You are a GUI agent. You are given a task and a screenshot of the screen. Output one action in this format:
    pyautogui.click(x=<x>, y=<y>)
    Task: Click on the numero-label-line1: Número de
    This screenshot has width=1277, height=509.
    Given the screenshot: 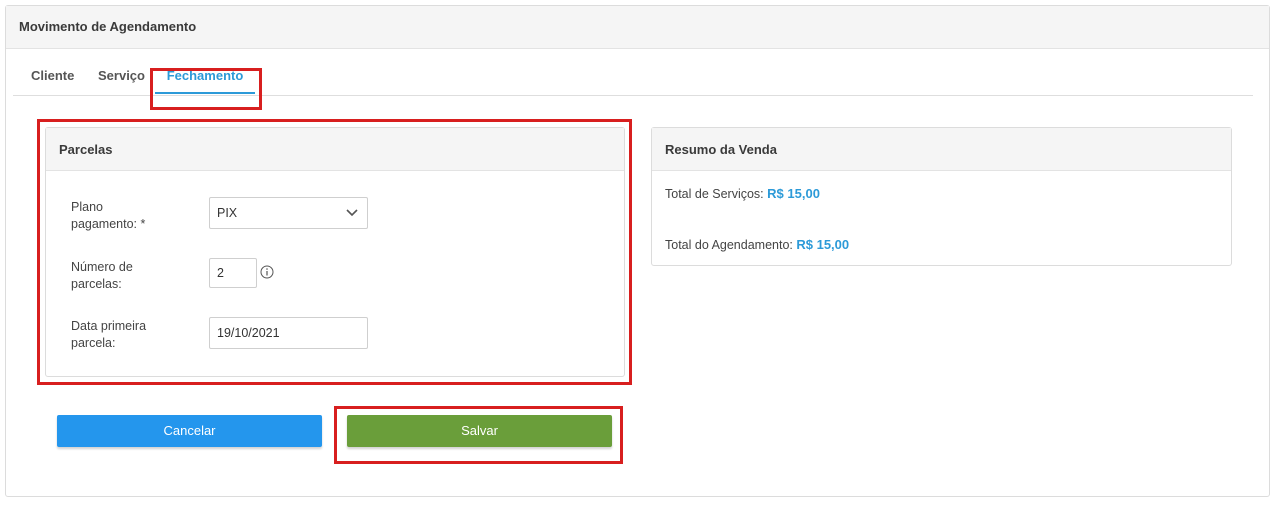 What is the action you would take?
    pyautogui.click(x=102, y=267)
    